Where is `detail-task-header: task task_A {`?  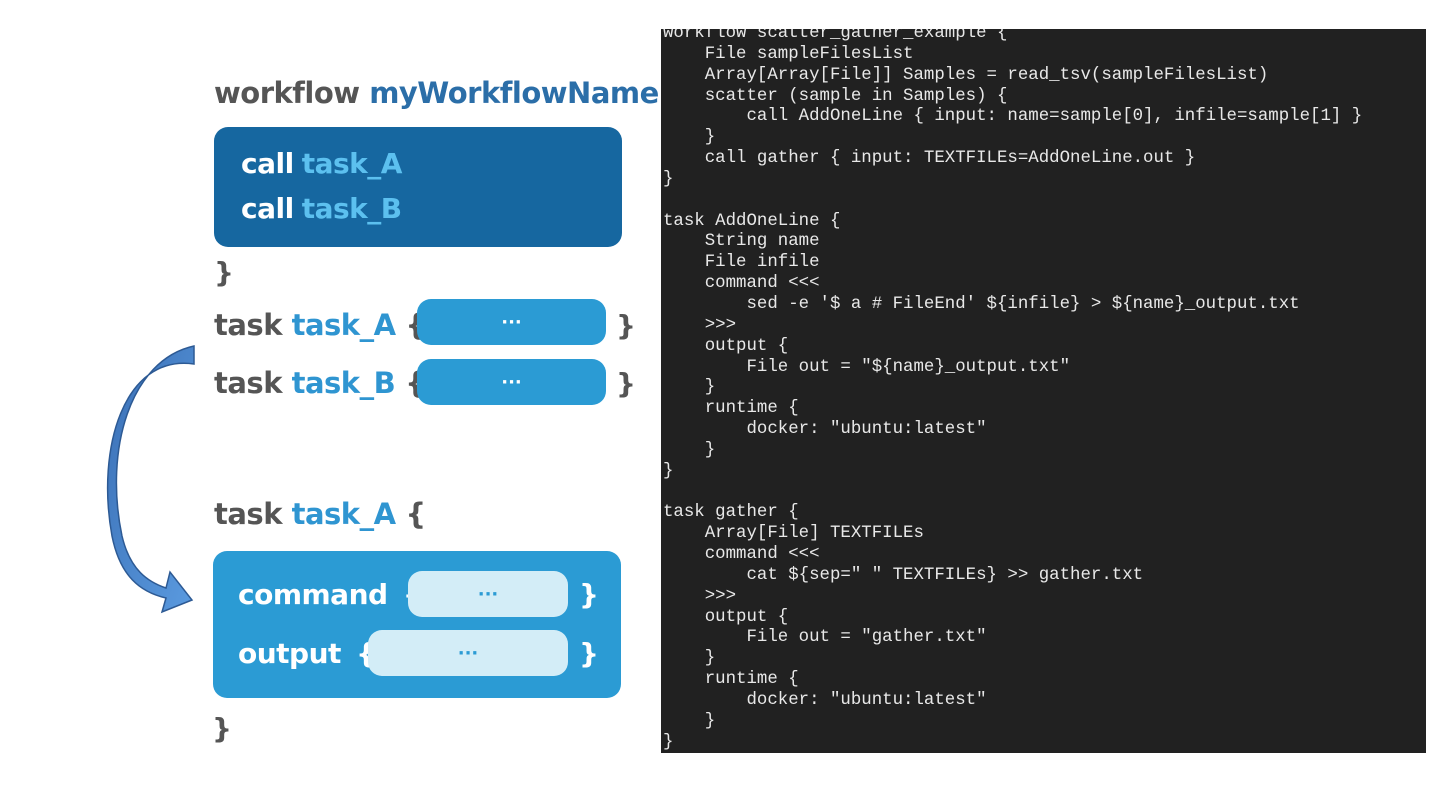
detail-task-header: task task_A { is located at coordinates (320, 514).